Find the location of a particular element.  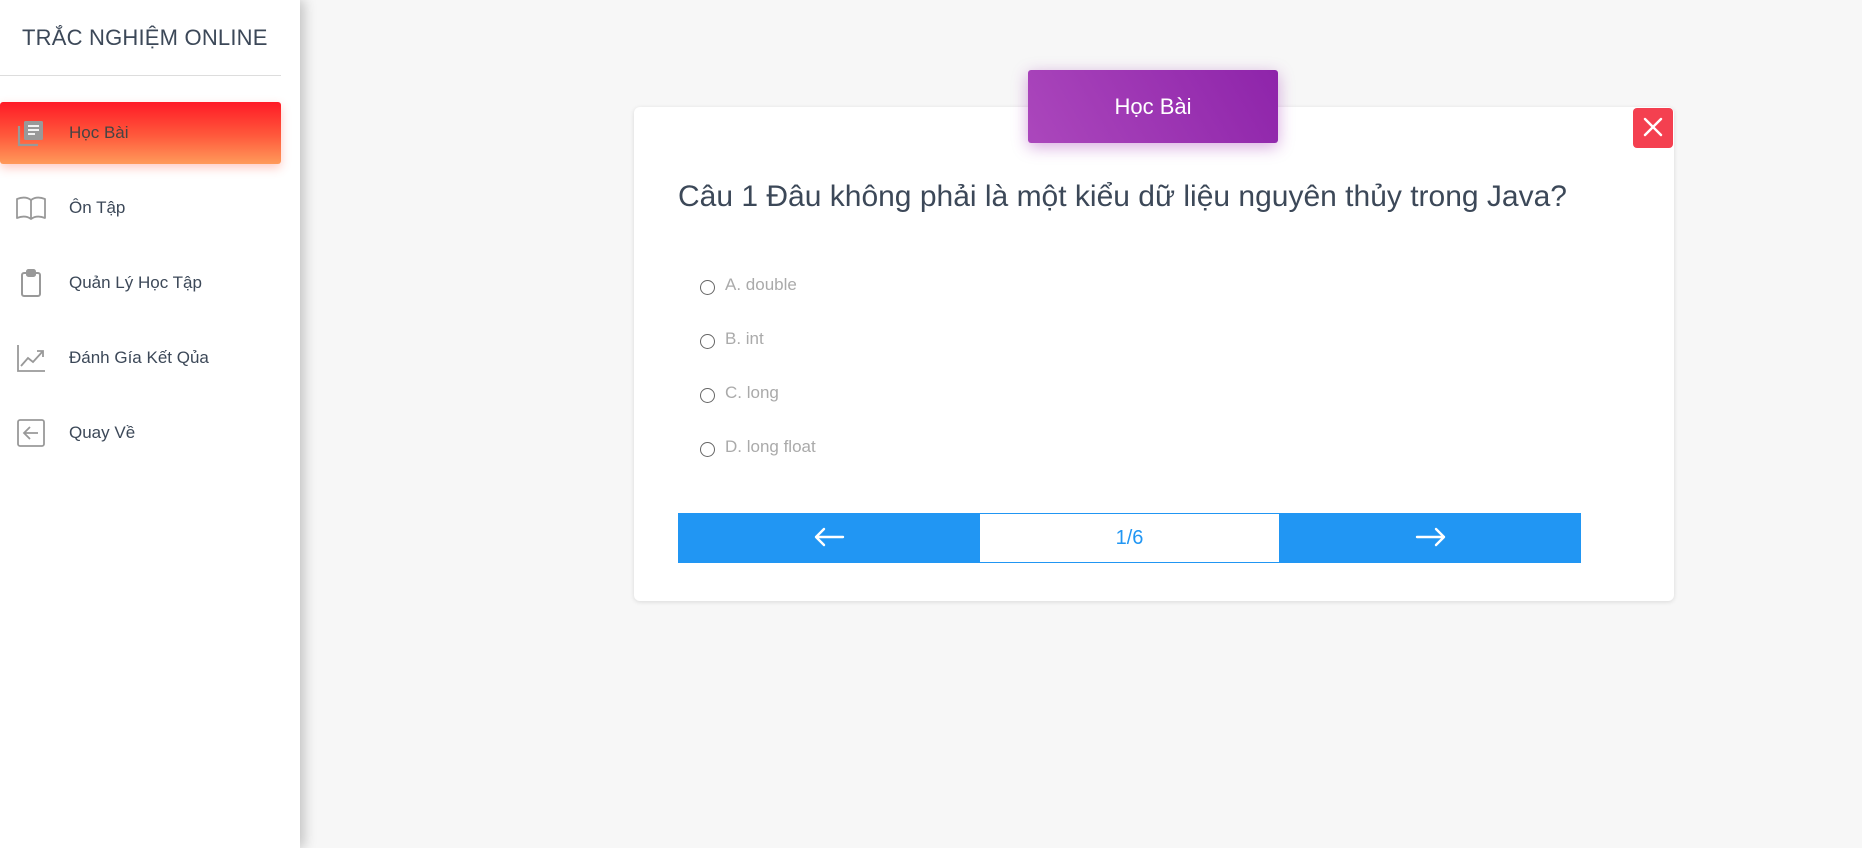

previous-question-button is located at coordinates (828, 538).